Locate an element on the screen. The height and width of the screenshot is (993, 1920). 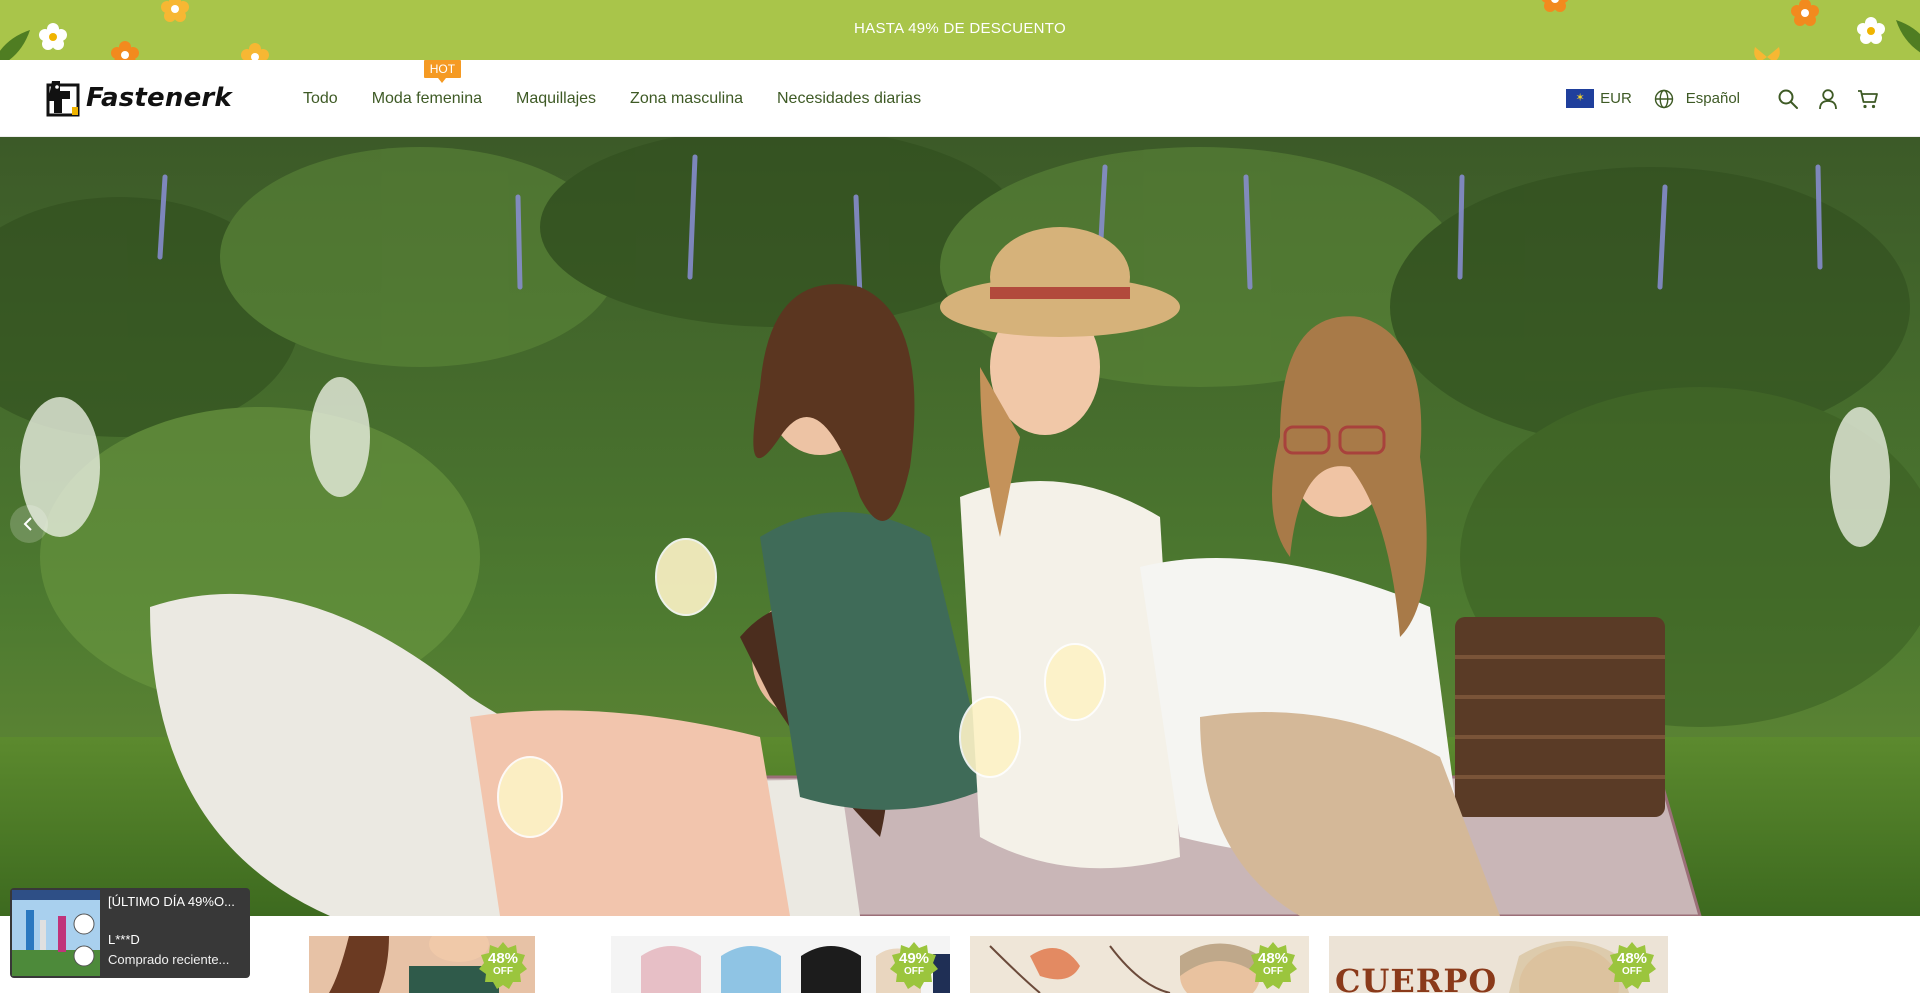
nav-item-moda-femenina: HOT Moda femenina is located at coordinates (426, 83).